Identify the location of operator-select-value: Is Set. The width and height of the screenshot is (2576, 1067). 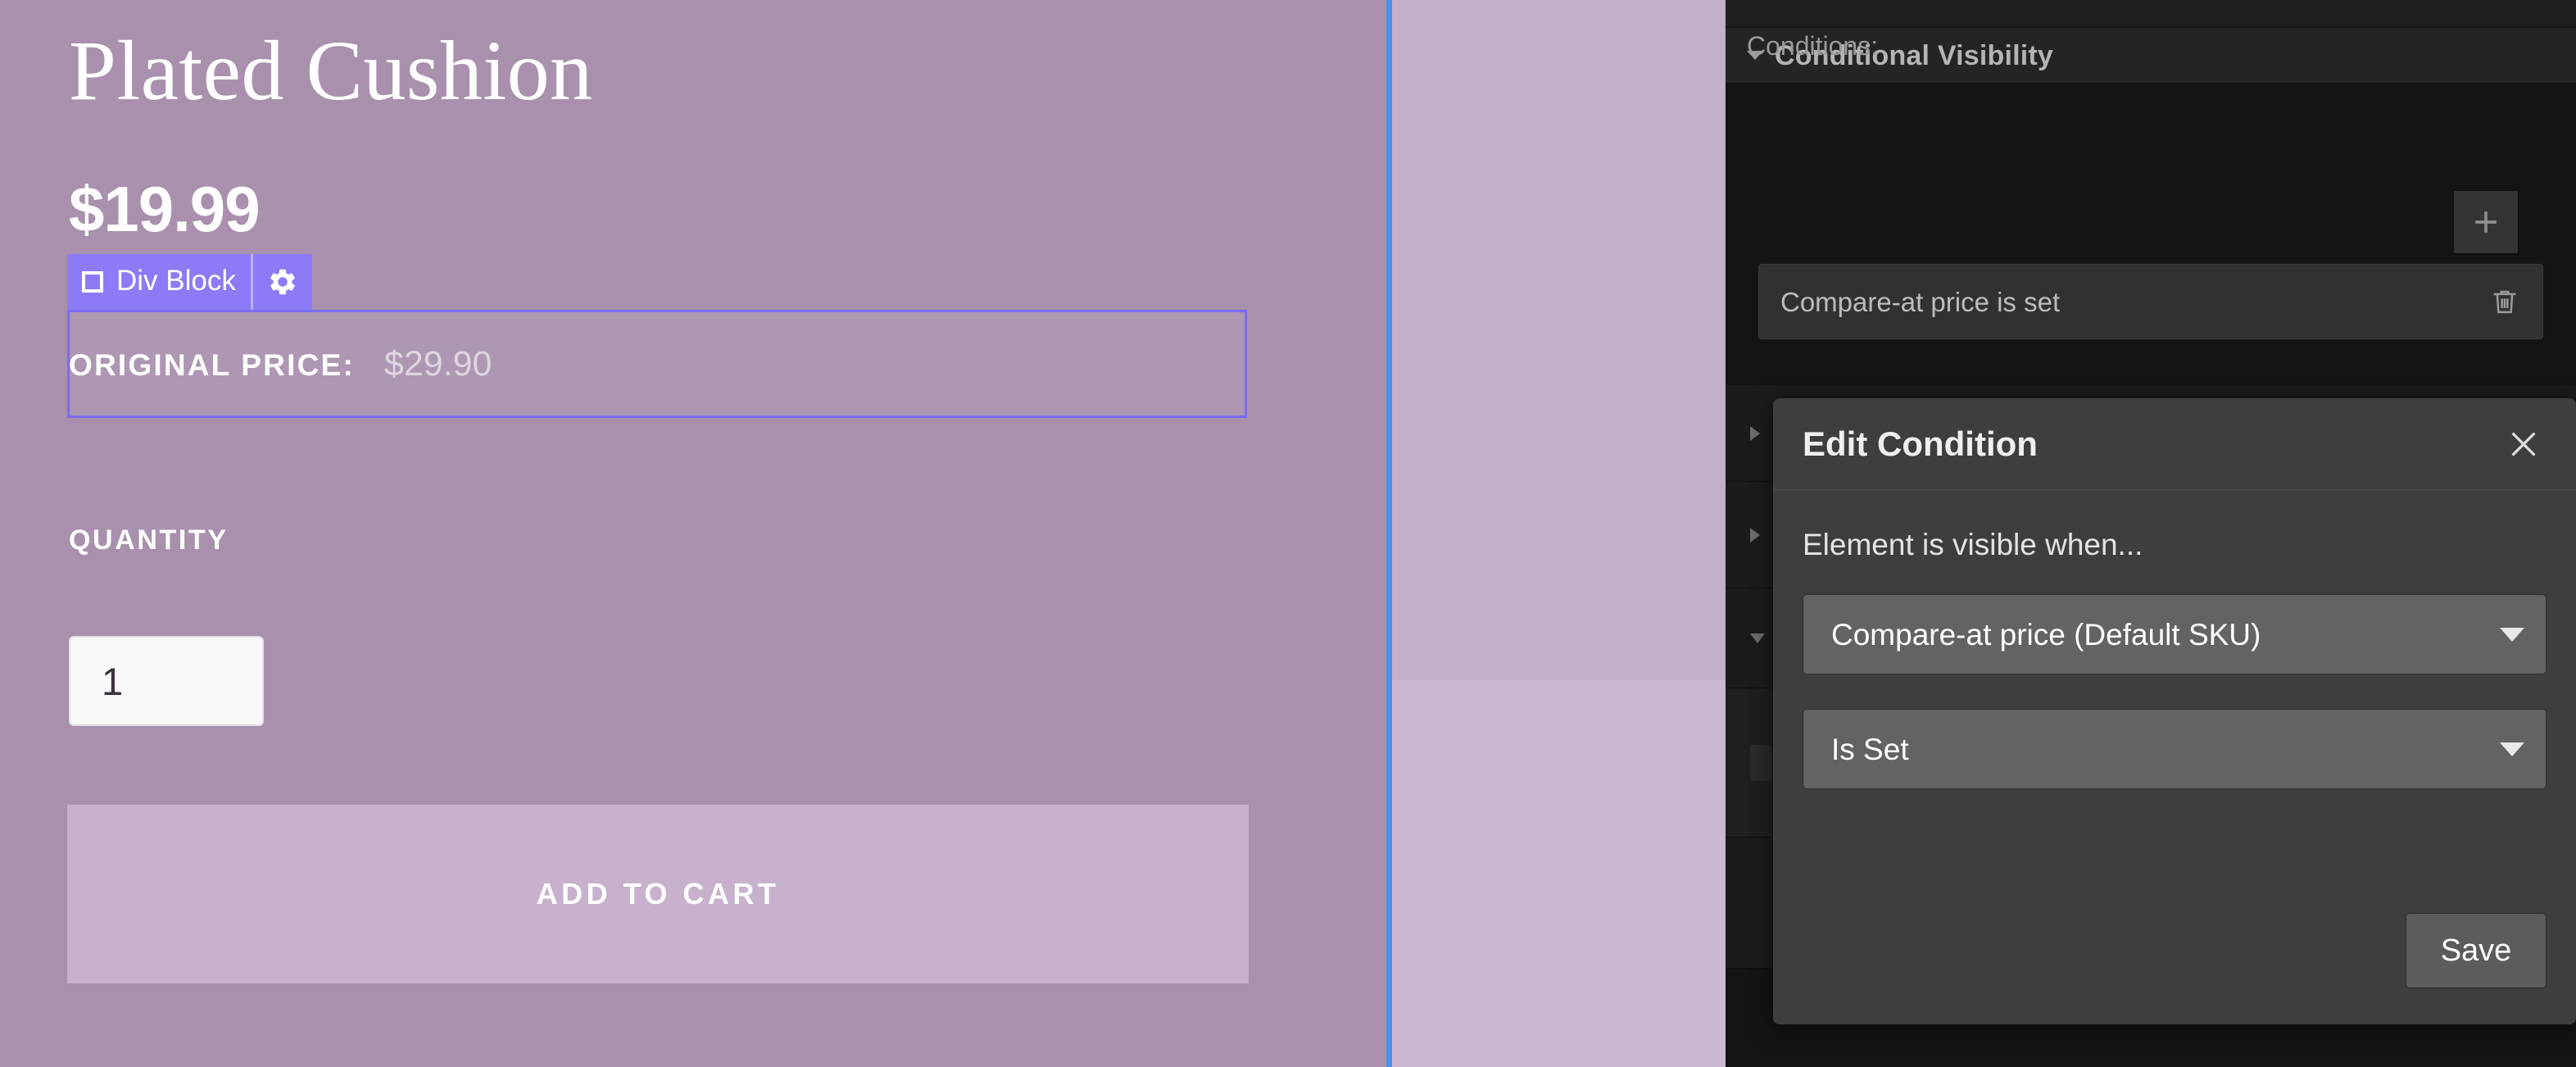
(1870, 749).